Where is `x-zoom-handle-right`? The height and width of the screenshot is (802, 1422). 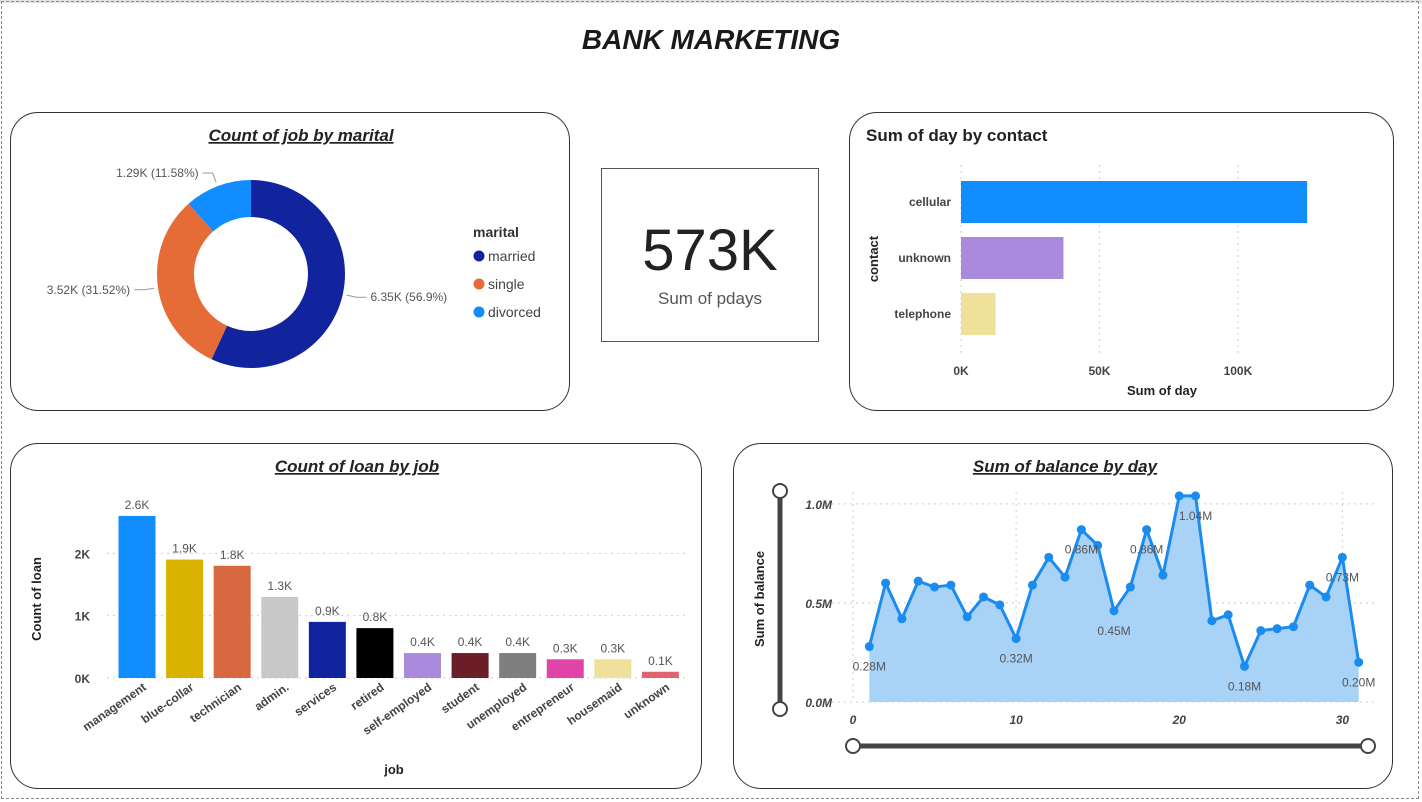 x-zoom-handle-right is located at coordinates (1368, 746).